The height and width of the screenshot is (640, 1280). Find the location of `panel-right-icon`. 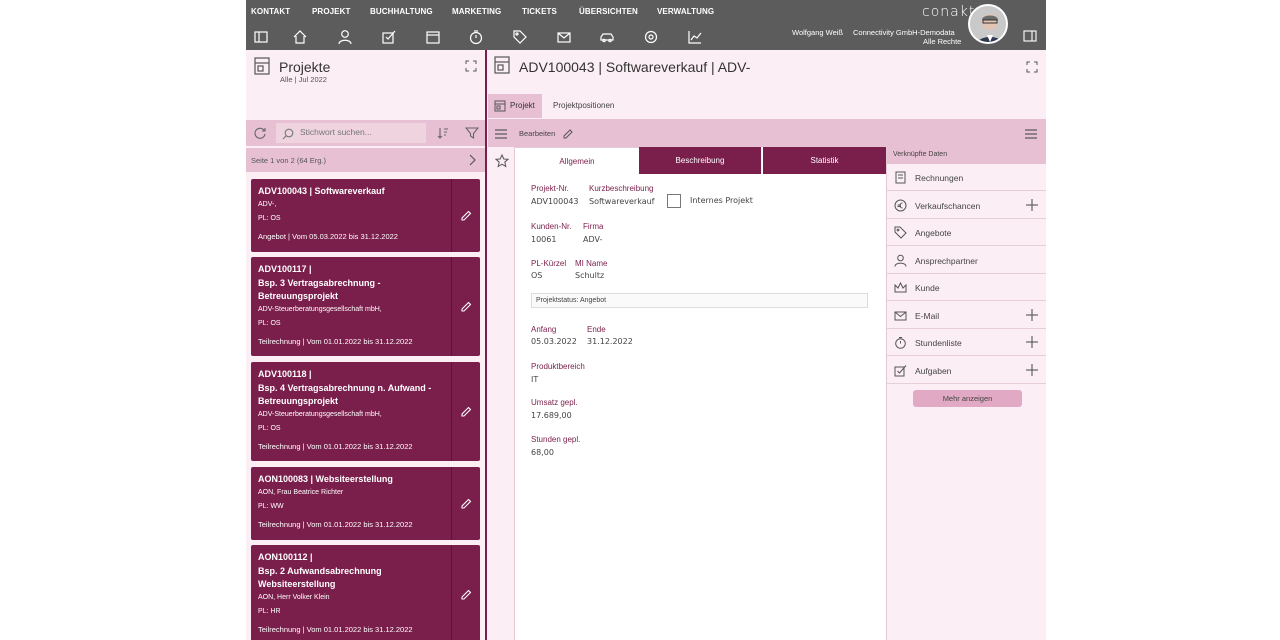

panel-right-icon is located at coordinates (1030, 36).